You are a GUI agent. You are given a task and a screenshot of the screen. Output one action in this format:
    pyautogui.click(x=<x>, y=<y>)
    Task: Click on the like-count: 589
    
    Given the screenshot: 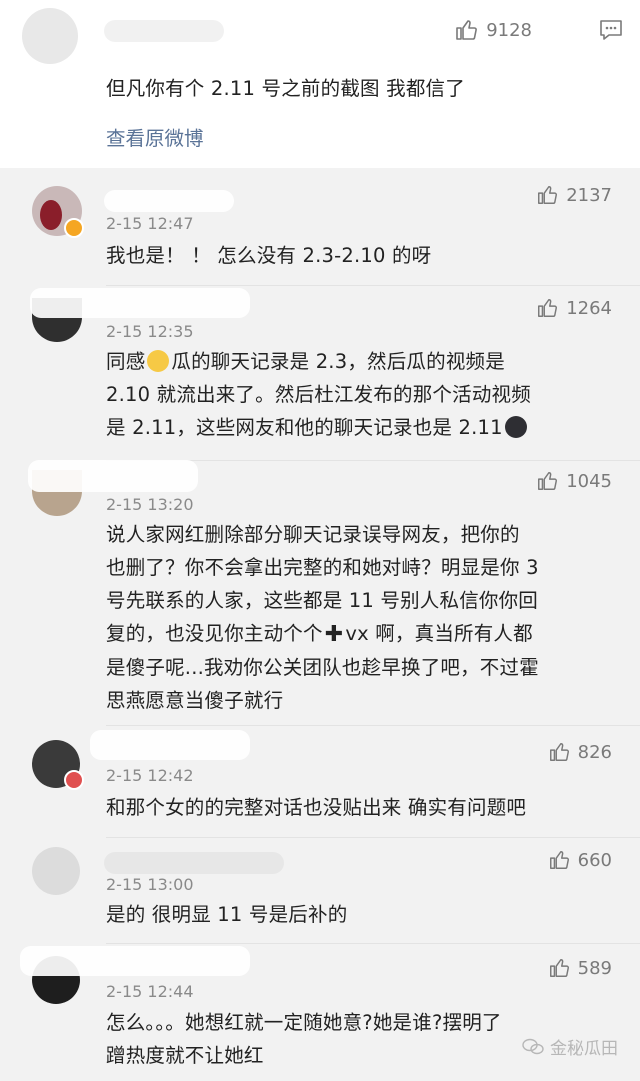 What is the action you would take?
    pyautogui.click(x=594, y=968)
    